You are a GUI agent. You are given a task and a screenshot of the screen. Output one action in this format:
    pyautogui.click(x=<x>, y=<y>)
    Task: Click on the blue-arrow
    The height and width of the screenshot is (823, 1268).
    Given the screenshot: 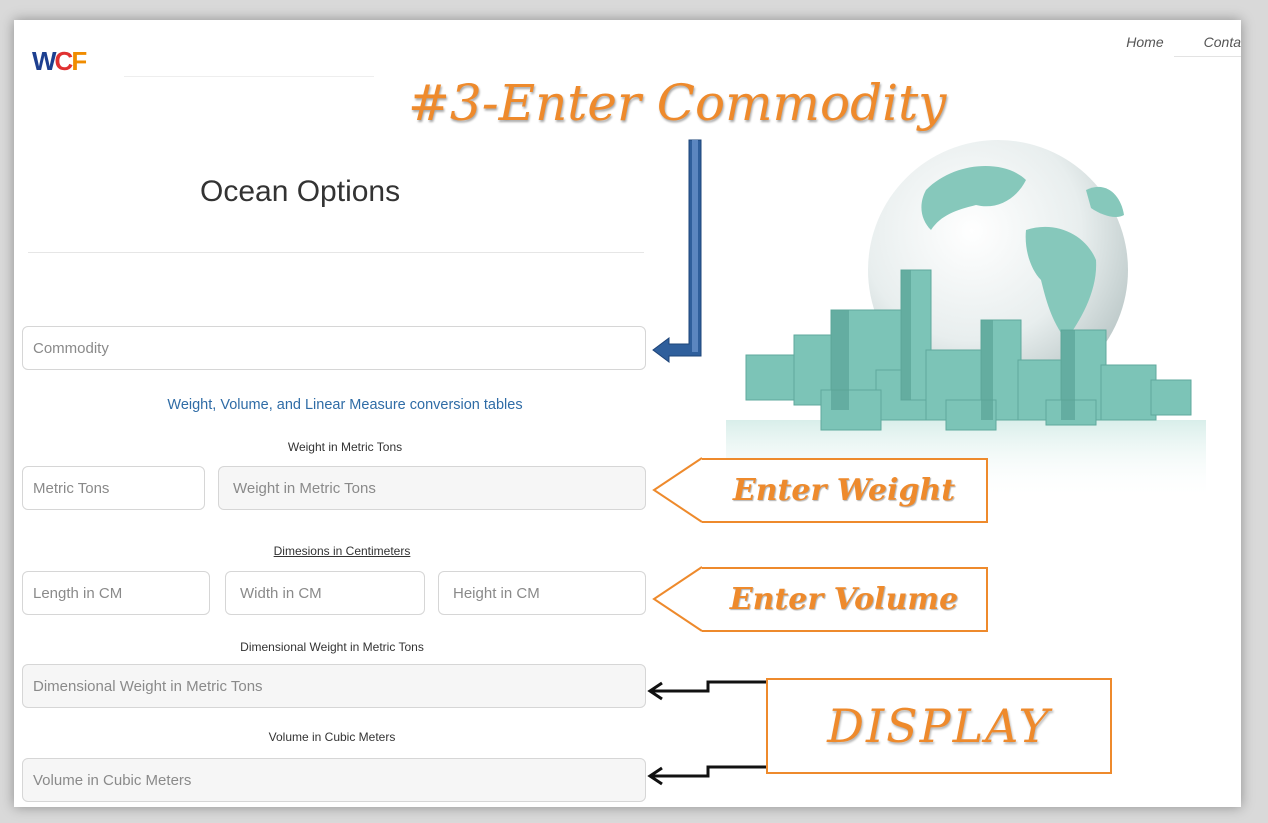 What is the action you would take?
    pyautogui.click(x=677, y=251)
    